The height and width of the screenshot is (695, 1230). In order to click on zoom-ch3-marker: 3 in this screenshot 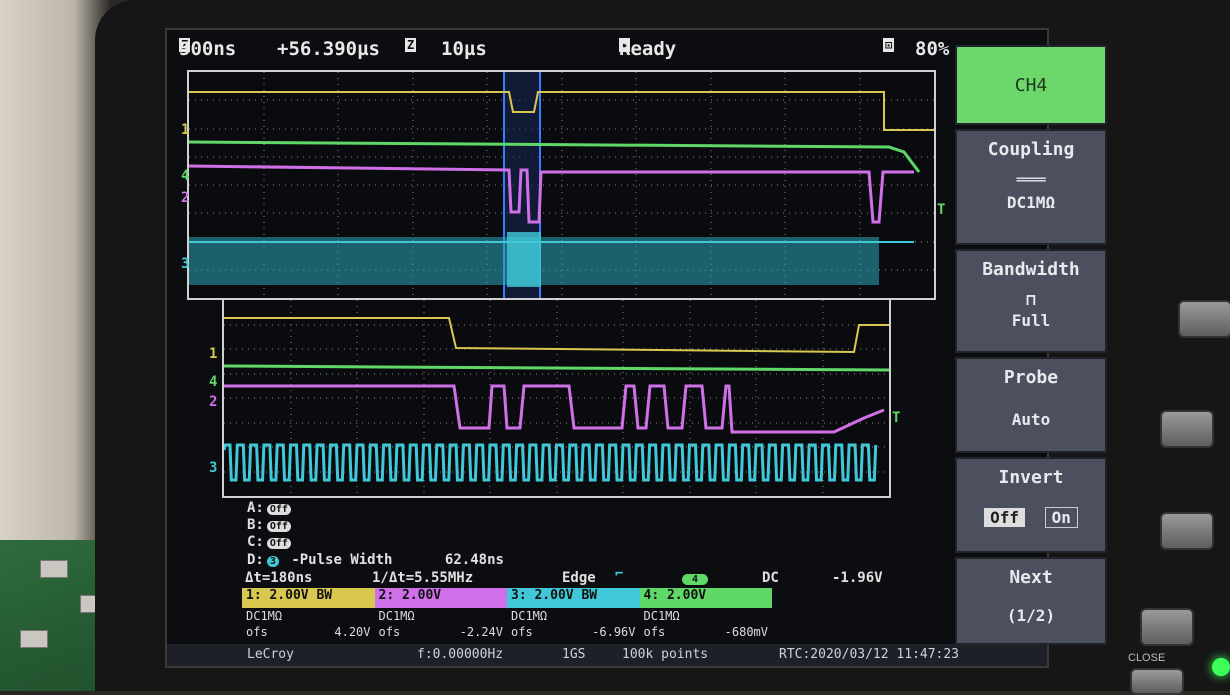, I will do `click(213, 468)`.